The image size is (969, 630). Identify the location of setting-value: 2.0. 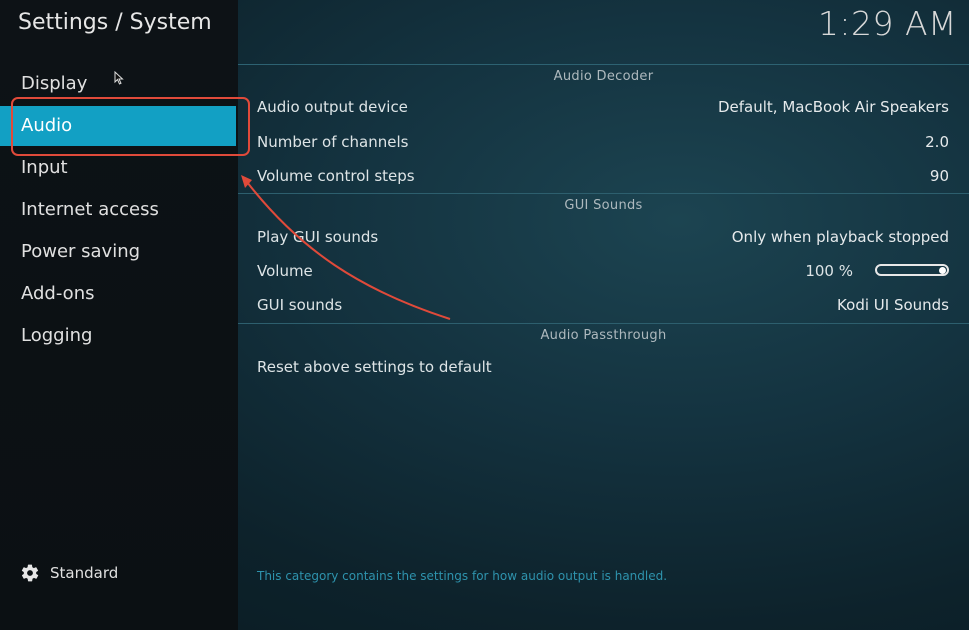
(937, 142).